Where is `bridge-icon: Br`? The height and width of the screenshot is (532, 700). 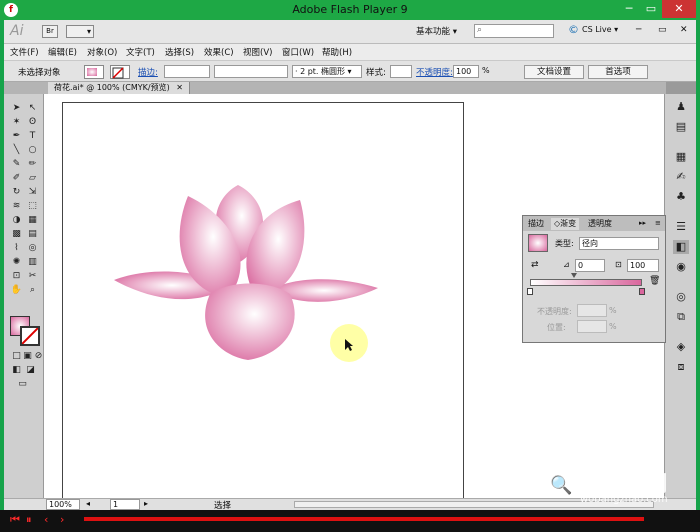
bridge-icon: Br is located at coordinates (50, 31).